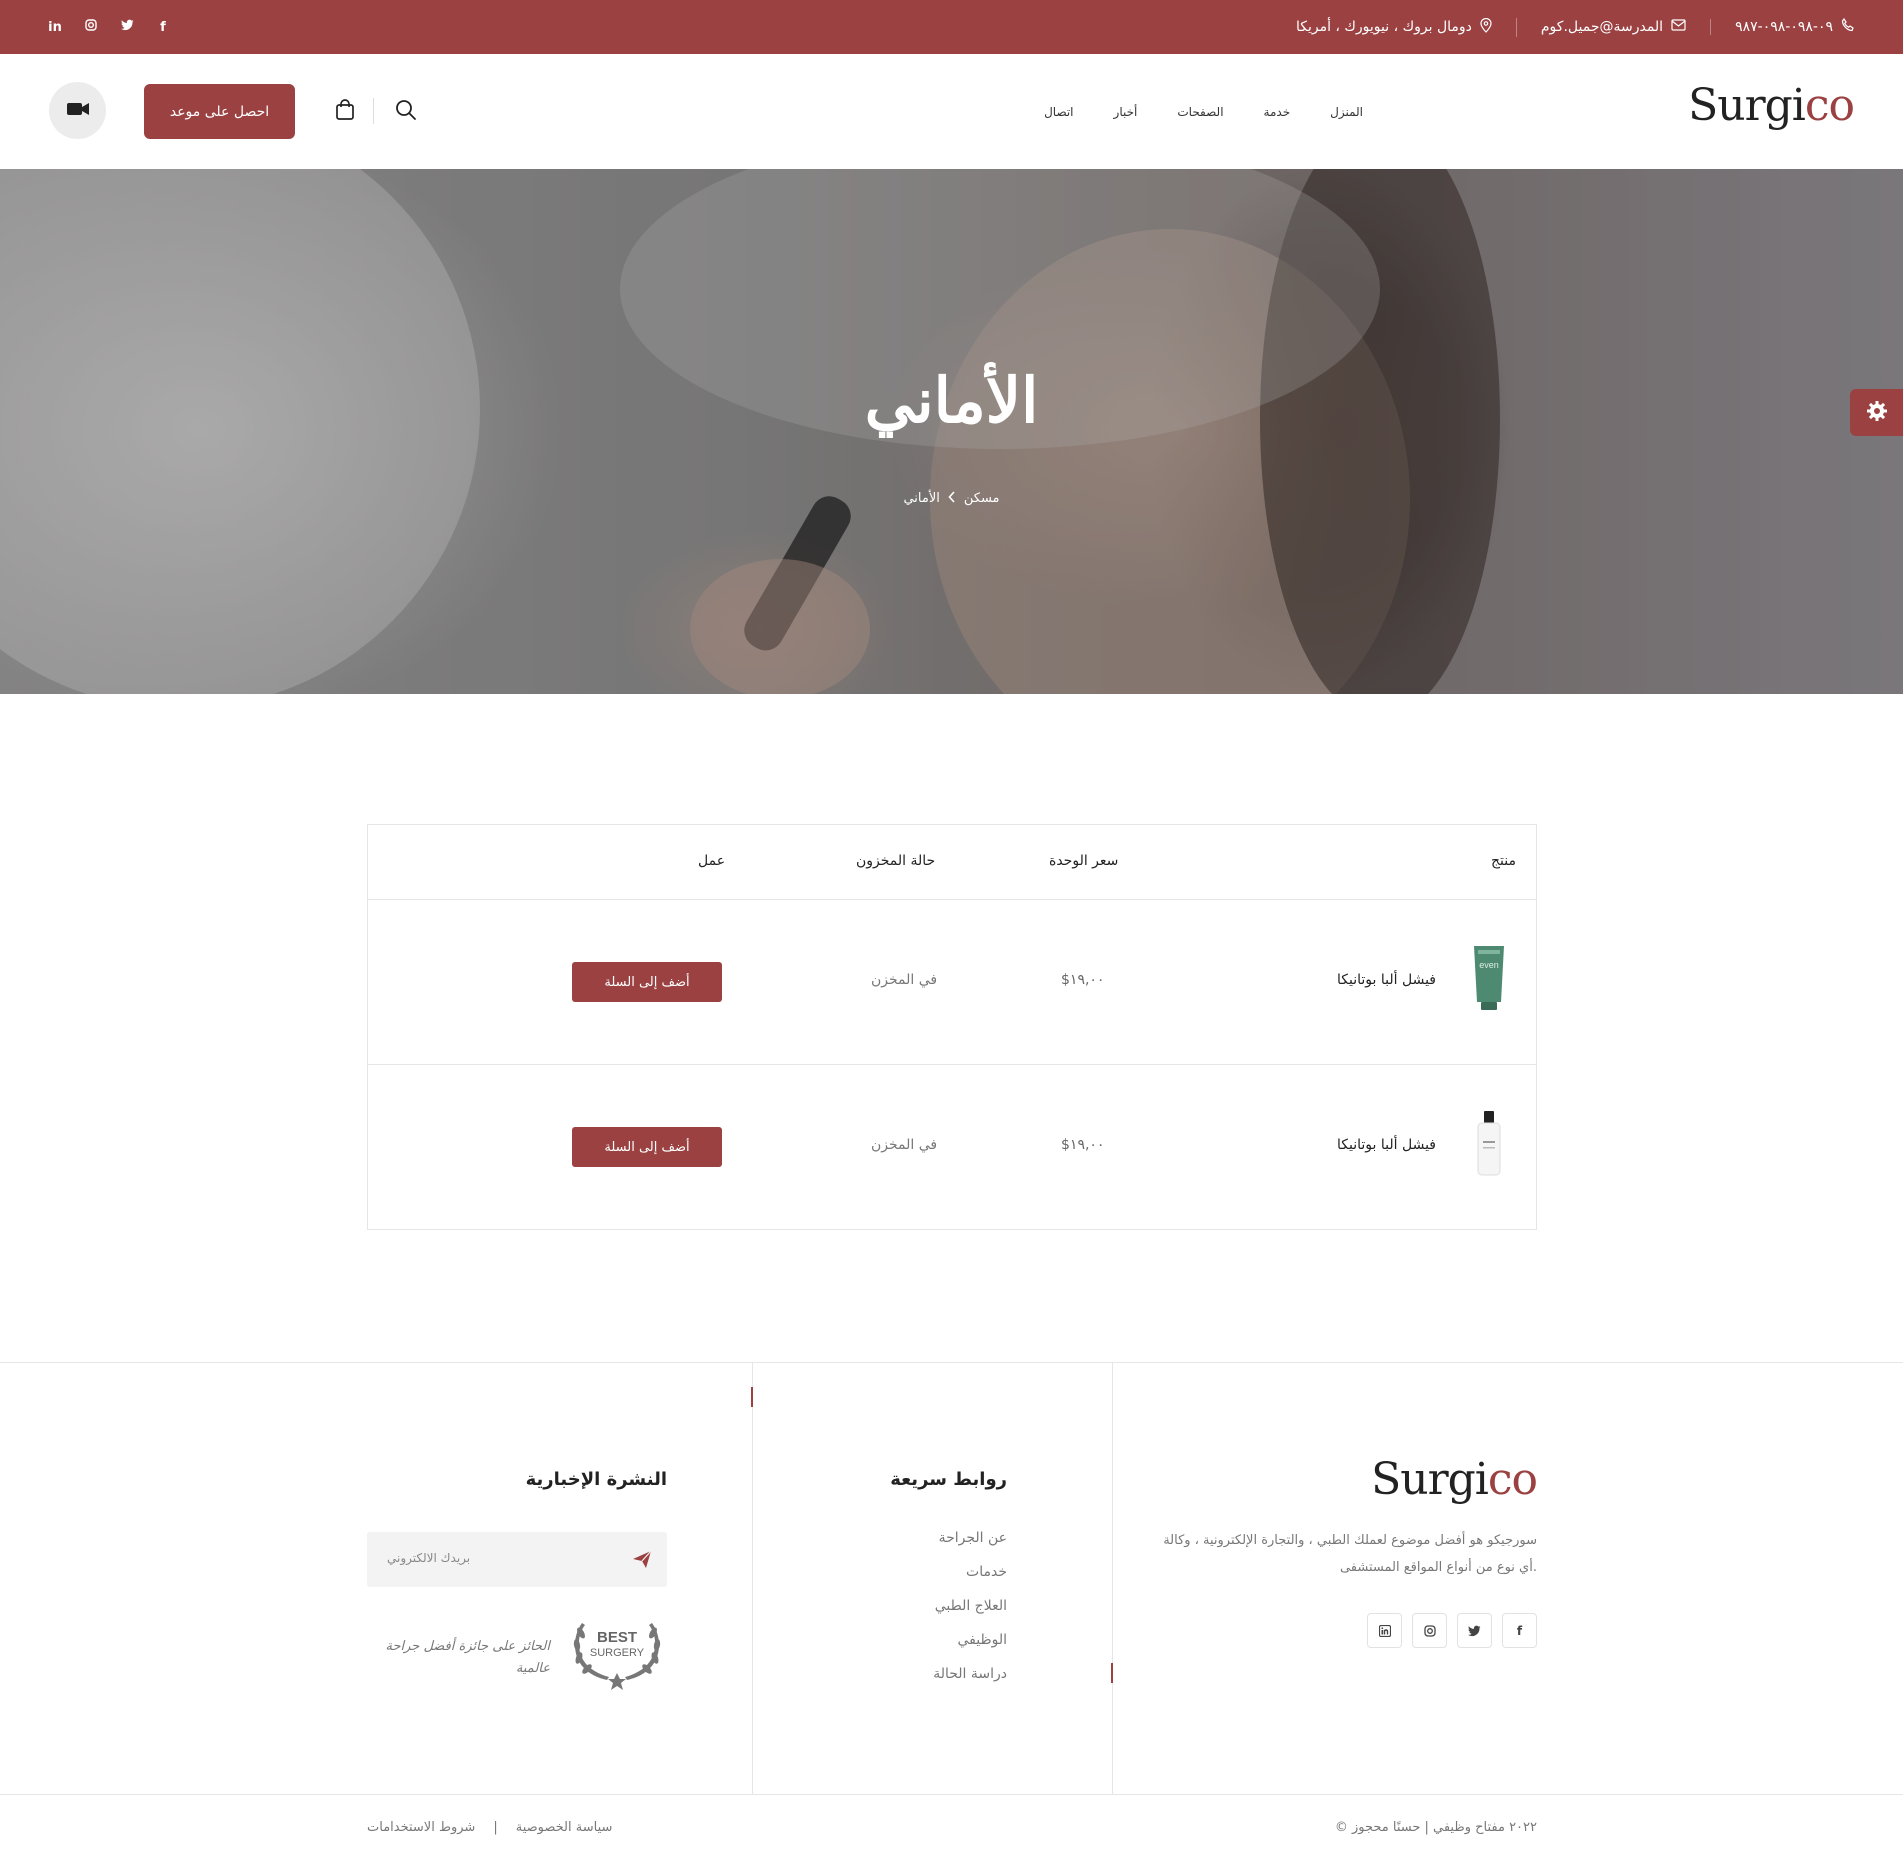 The image size is (1903, 1860). Describe the element at coordinates (109, 27) in the screenshot. I see `top-social-links: in f` at that location.